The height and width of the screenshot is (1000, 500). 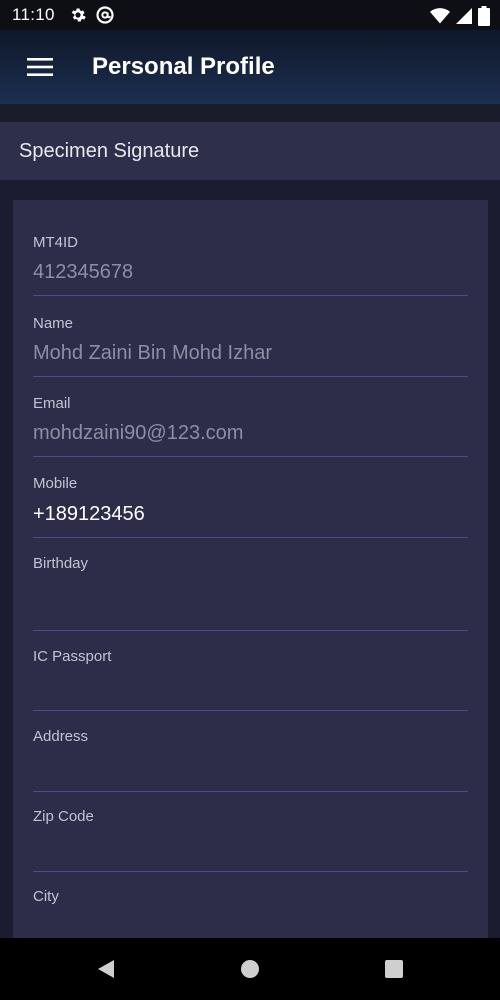 I want to click on address-field: Address, so click(x=250, y=757).